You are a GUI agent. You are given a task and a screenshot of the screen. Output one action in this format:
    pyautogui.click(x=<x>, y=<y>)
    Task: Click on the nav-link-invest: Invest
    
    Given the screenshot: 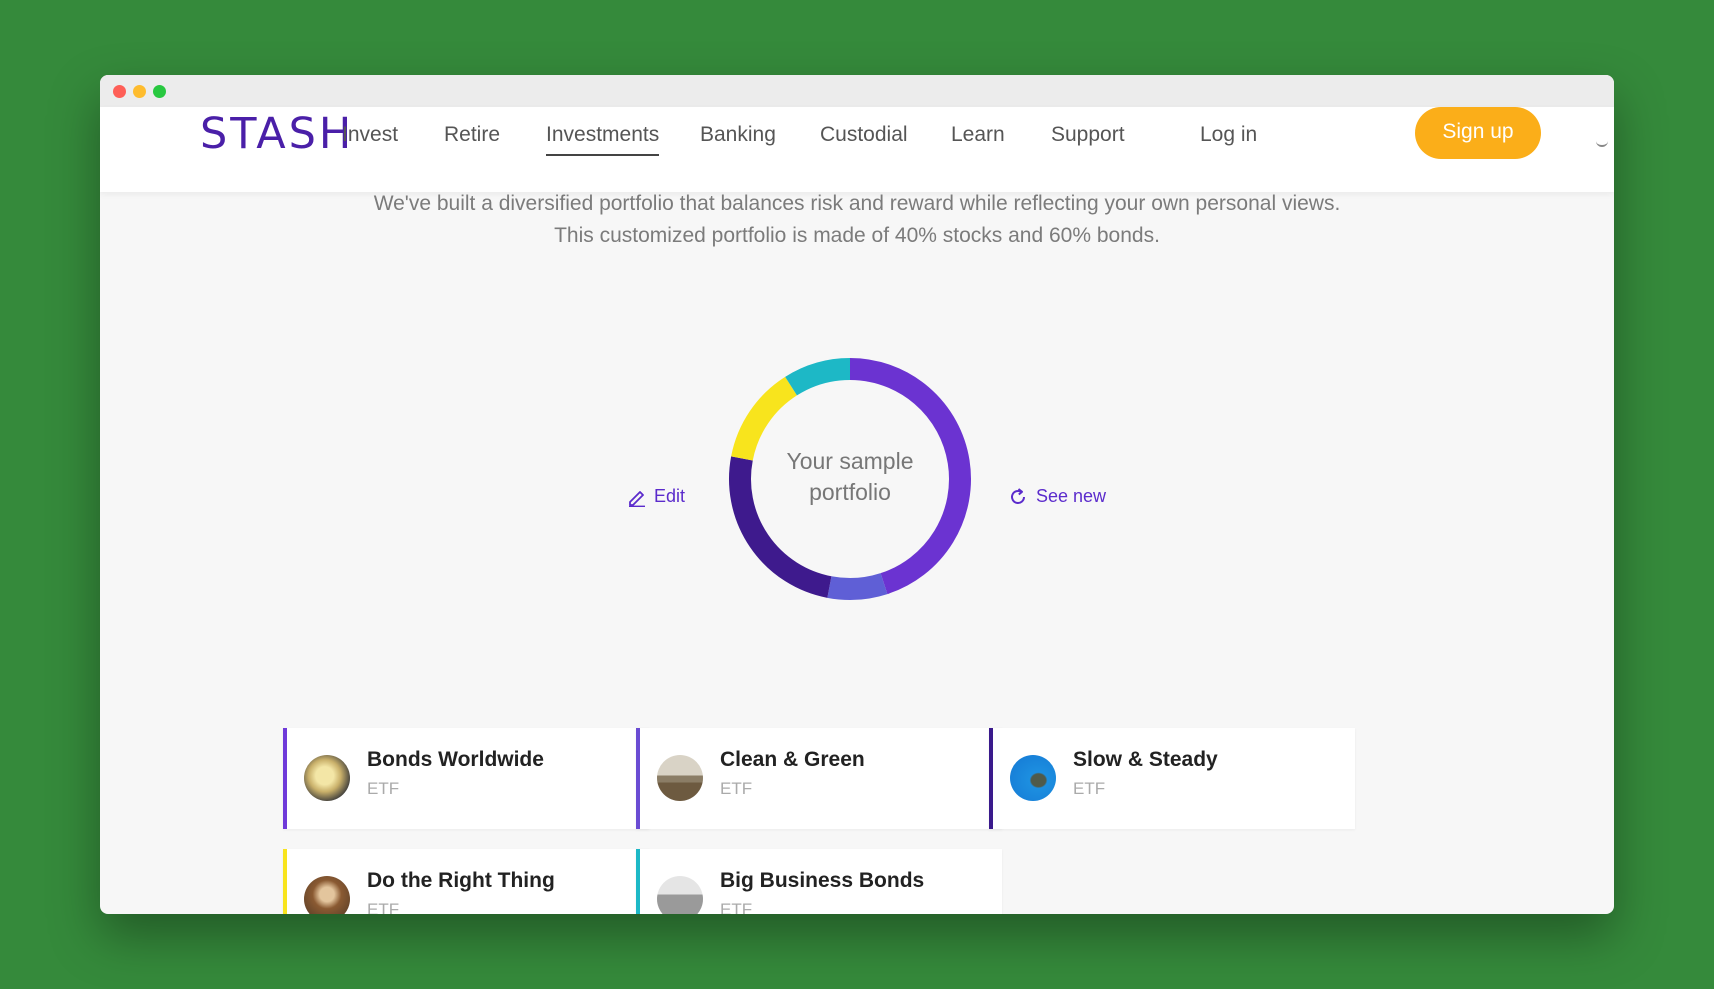 What is the action you would take?
    pyautogui.click(x=370, y=135)
    